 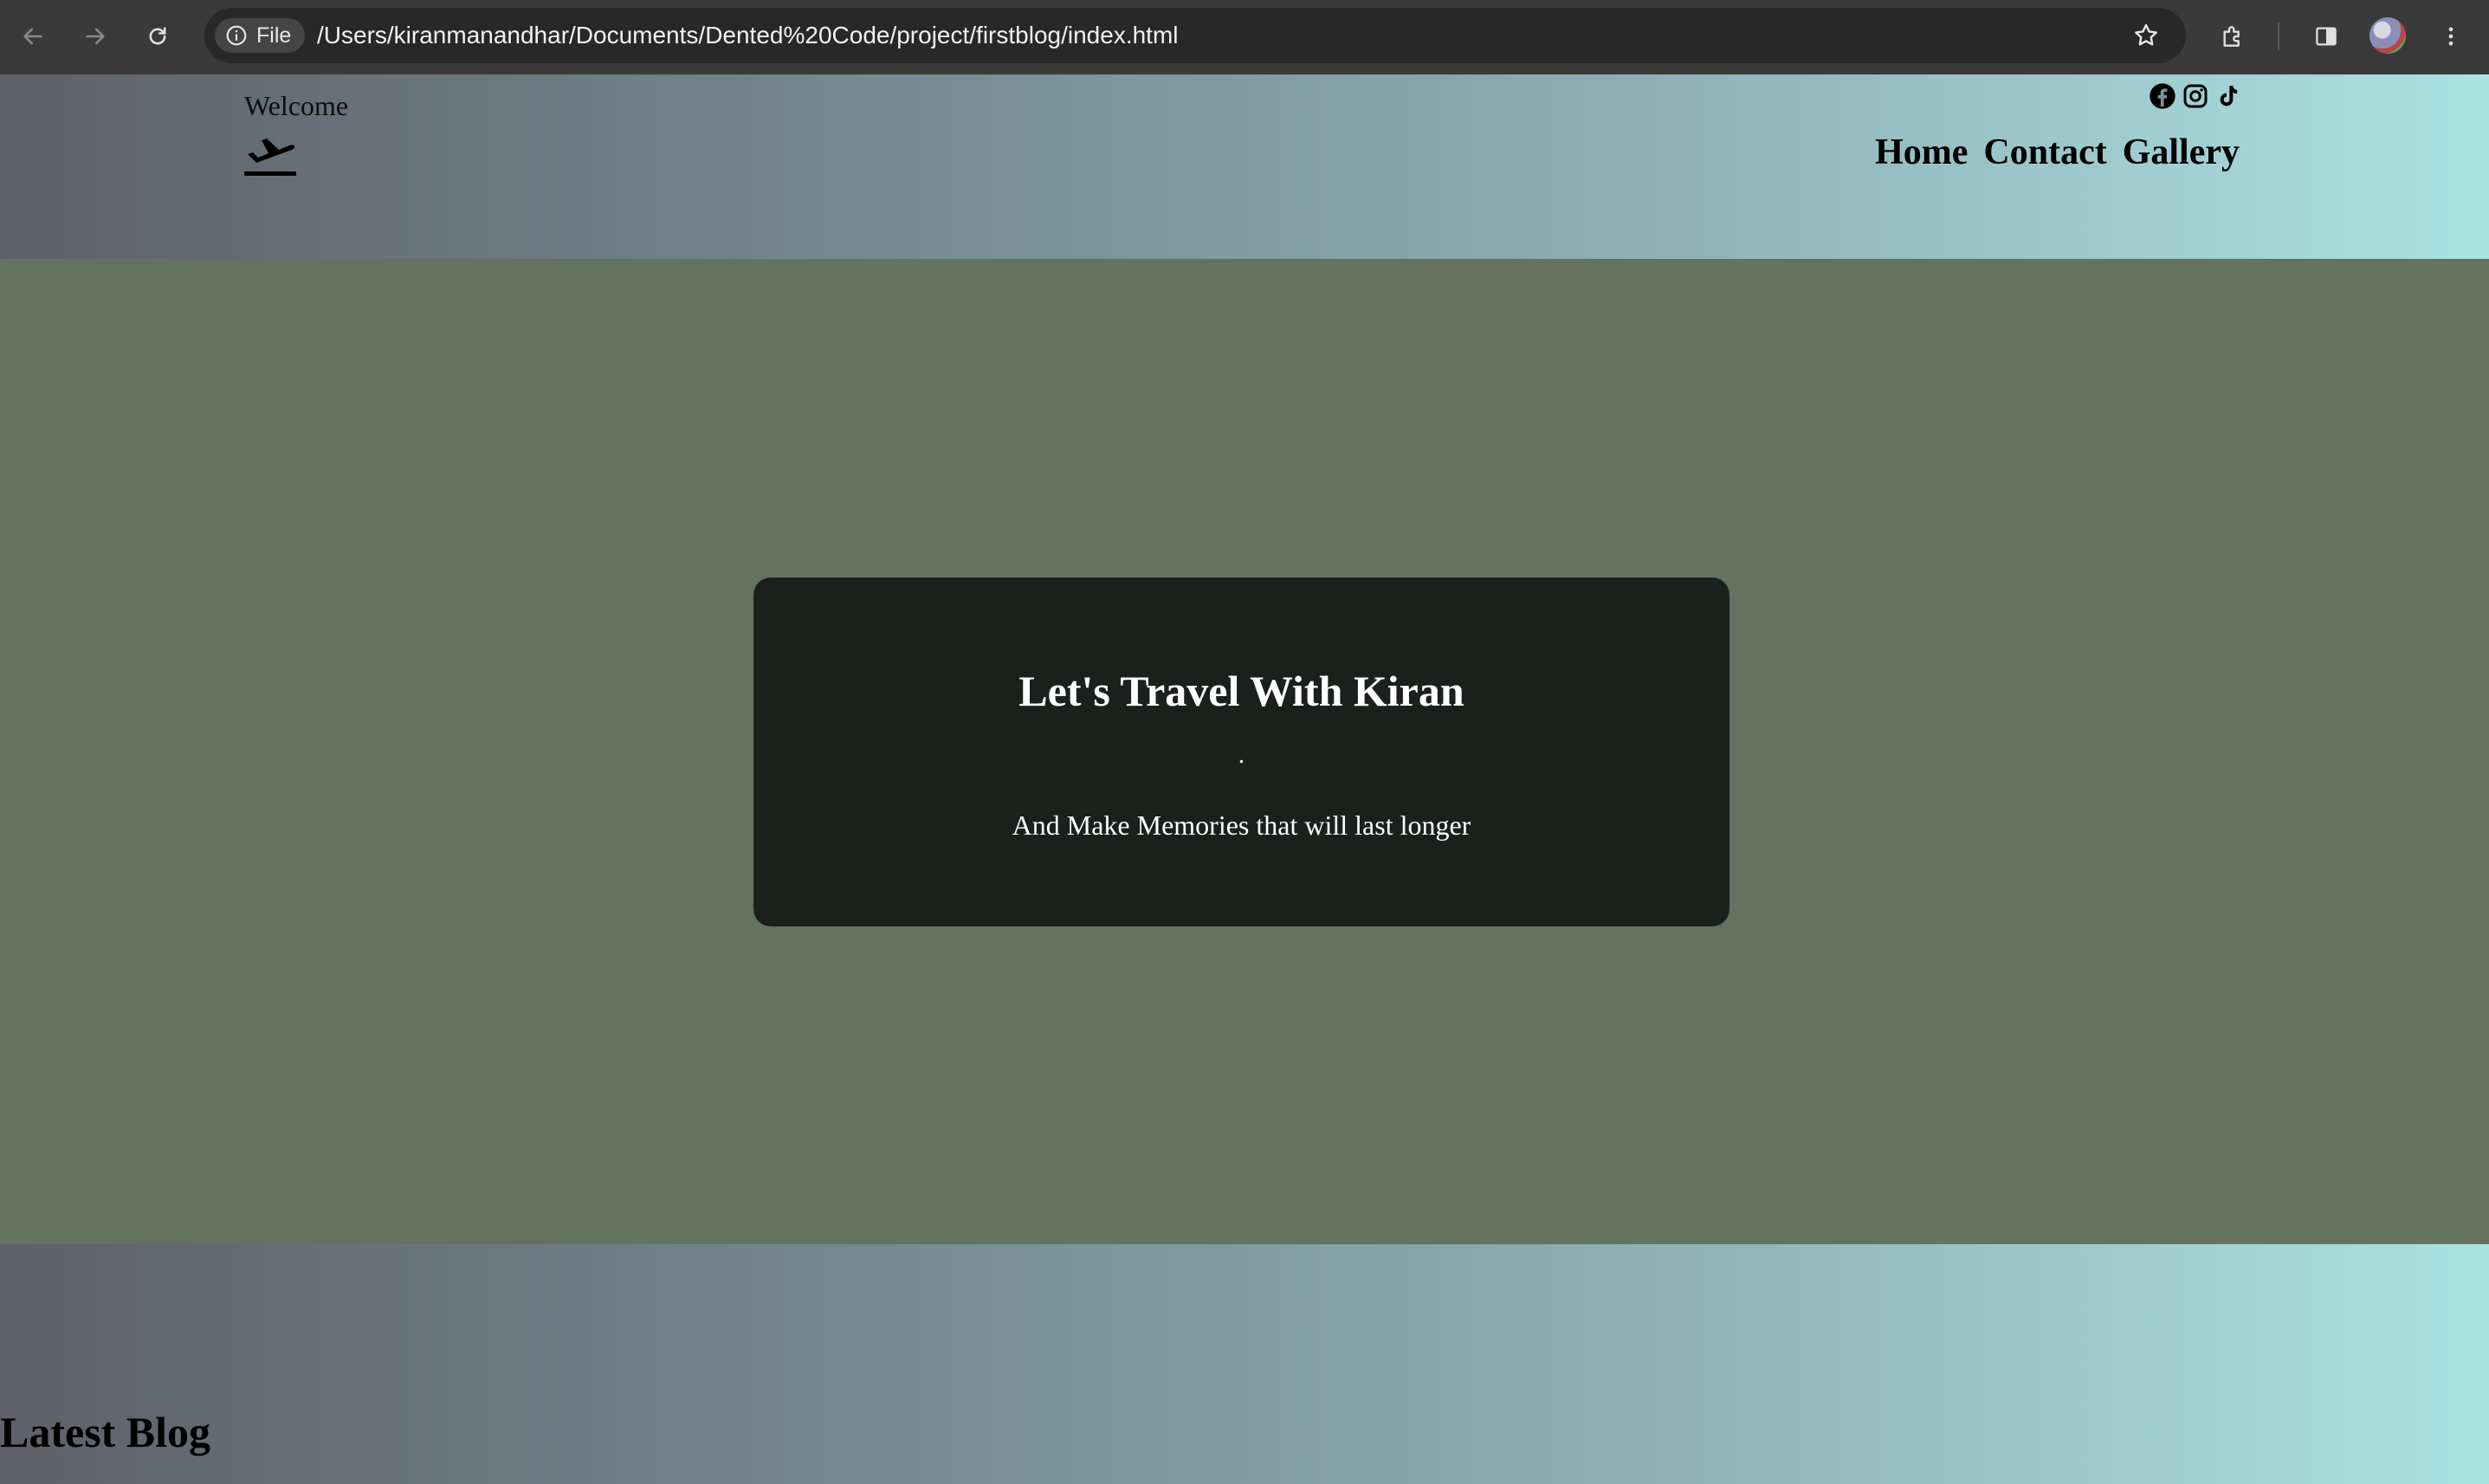 I want to click on hero-title: Let's Travel With Kiran, so click(x=1241, y=691).